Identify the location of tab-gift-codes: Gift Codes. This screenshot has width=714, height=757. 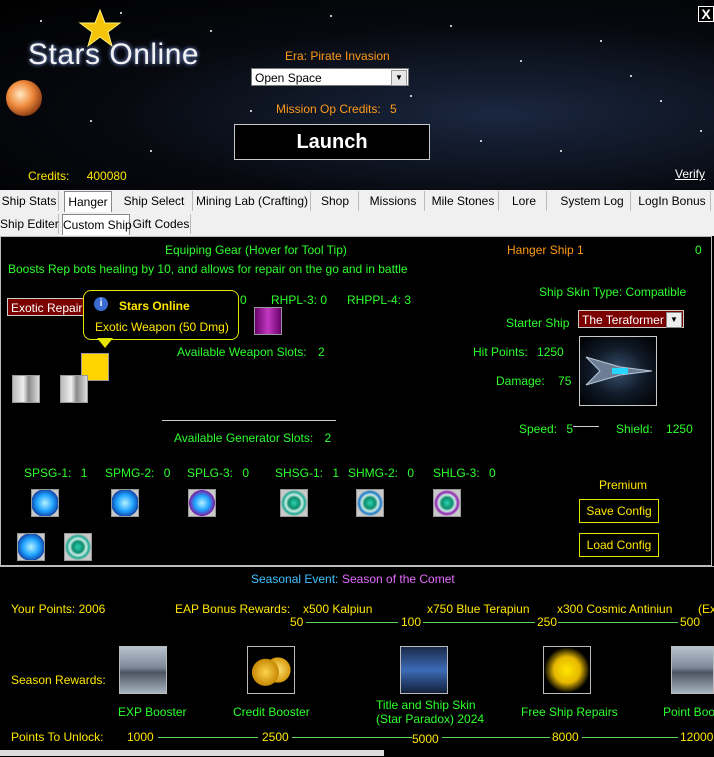
(161, 224).